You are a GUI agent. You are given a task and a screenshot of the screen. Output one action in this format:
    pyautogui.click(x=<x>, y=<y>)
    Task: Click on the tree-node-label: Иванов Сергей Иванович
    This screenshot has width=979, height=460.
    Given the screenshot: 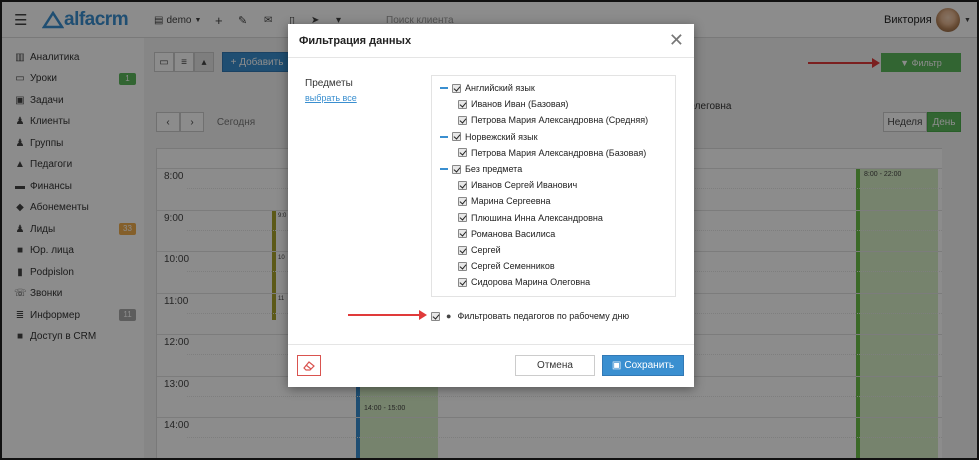 What is the action you would take?
    pyautogui.click(x=524, y=185)
    